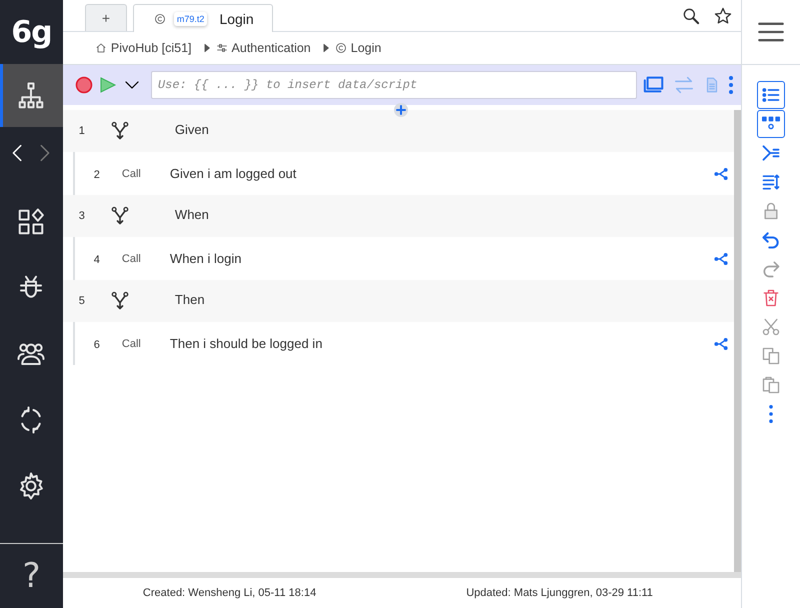  Describe the element at coordinates (771, 124) in the screenshot. I see `tree-button` at that location.